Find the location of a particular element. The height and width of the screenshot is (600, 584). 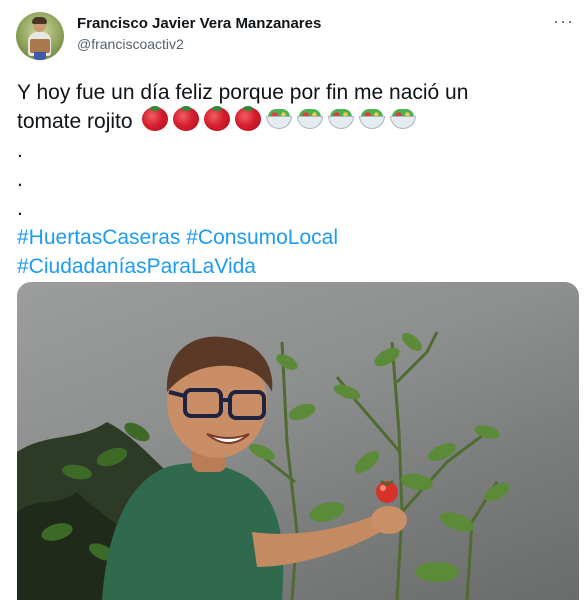

more-options-icon: ··· is located at coordinates (563, 21).